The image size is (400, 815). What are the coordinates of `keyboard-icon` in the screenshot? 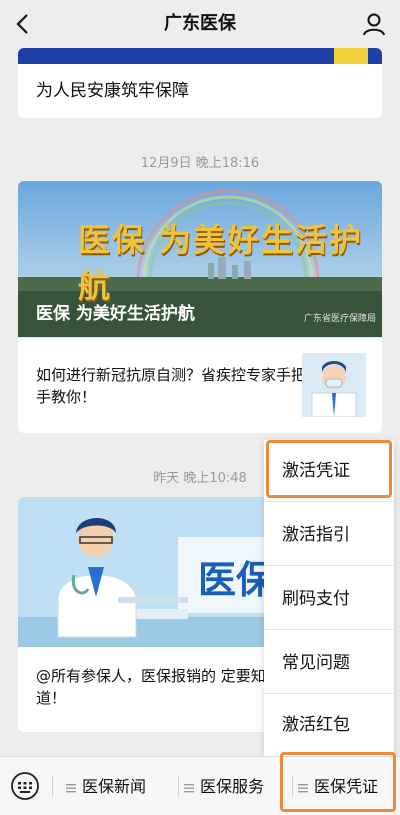 It's located at (25, 786).